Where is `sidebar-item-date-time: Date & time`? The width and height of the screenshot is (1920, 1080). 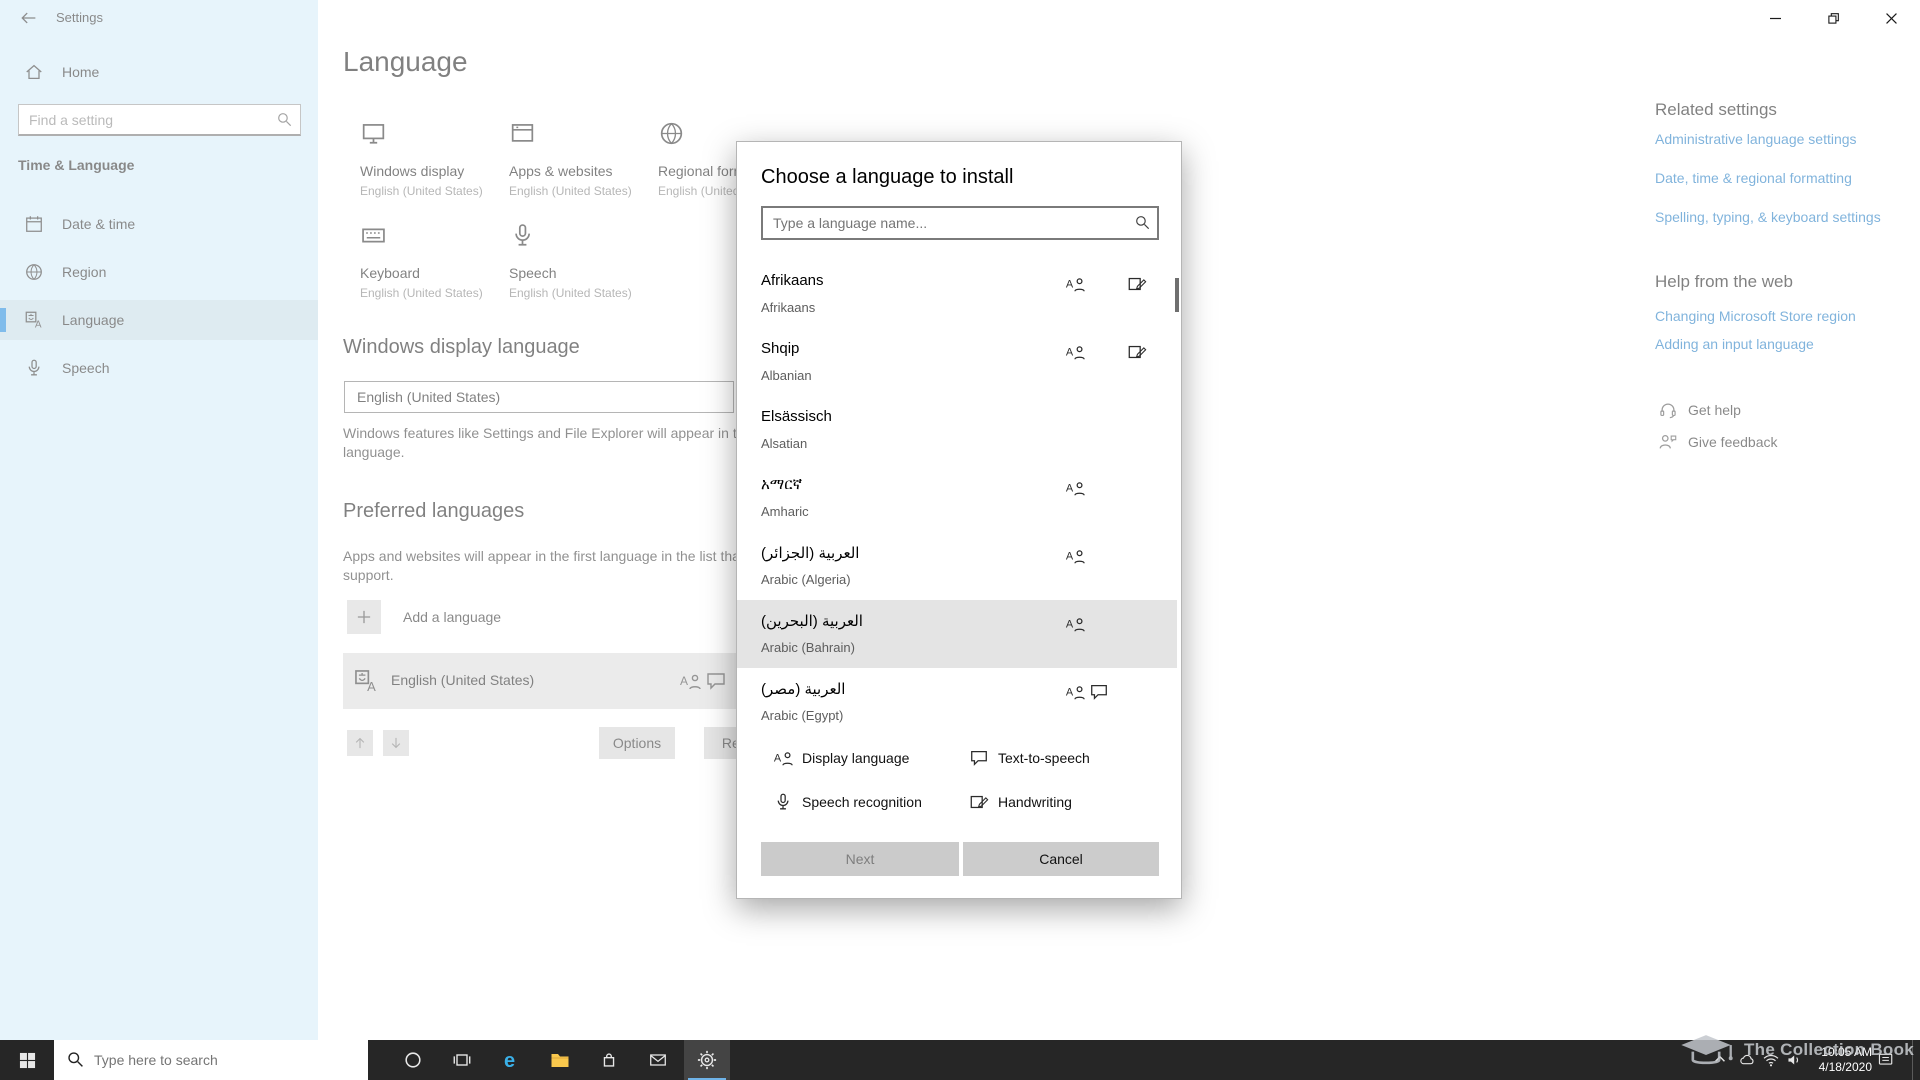
sidebar-item-date-time: Date & time is located at coordinates (159, 224).